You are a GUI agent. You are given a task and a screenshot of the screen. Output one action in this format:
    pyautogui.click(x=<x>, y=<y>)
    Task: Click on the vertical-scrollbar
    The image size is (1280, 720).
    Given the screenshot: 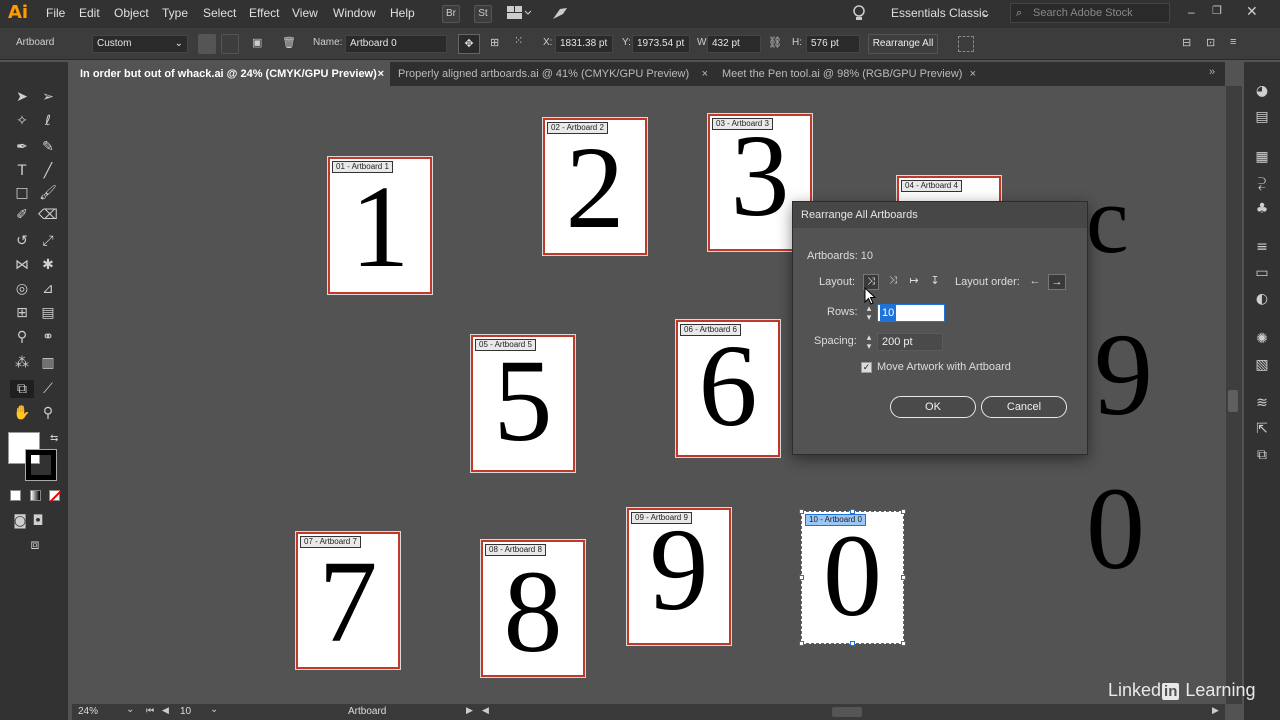 What is the action you would take?
    pyautogui.click(x=1234, y=395)
    